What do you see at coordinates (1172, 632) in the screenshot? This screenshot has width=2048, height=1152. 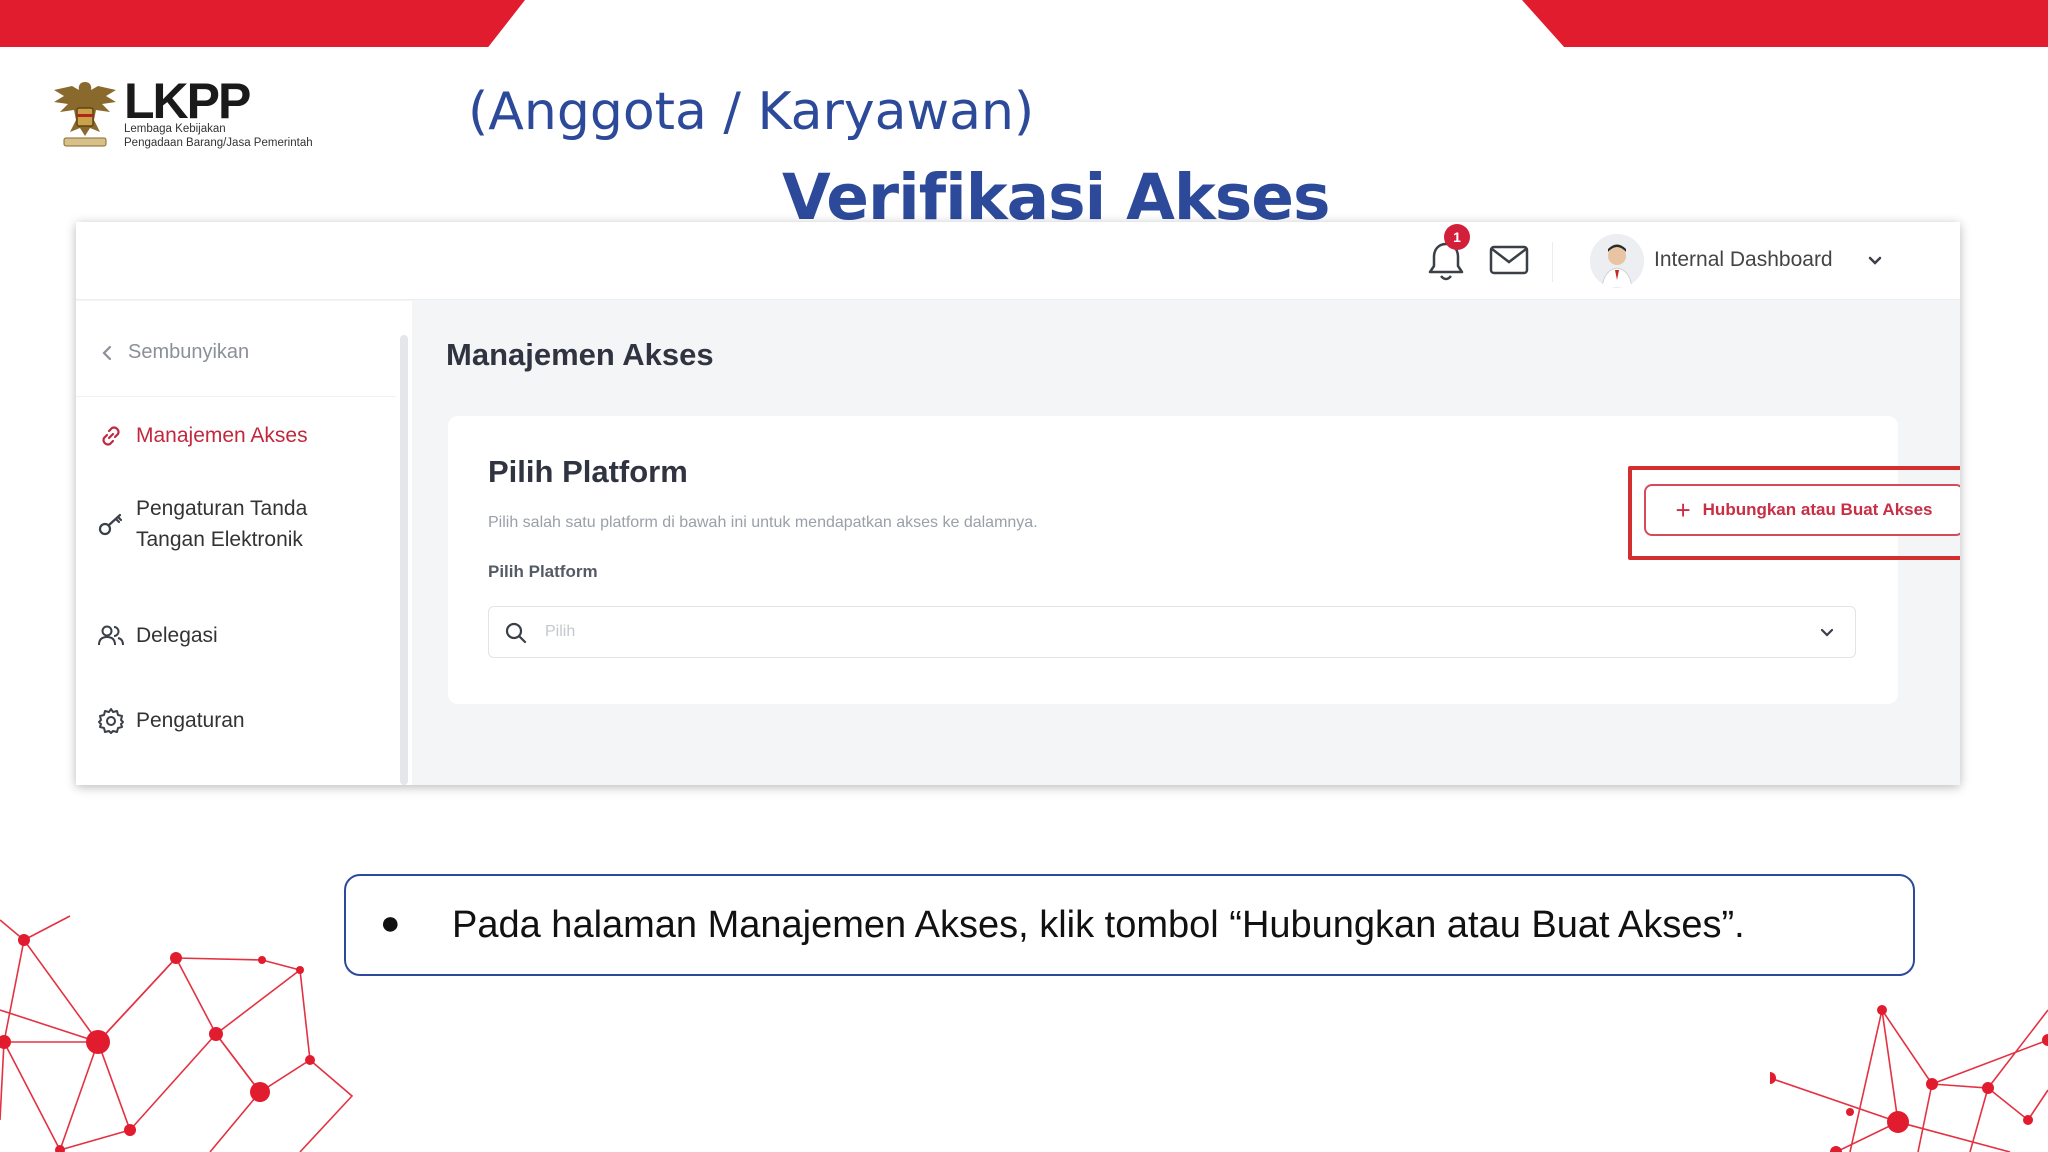 I see `platform-select: Pilih` at bounding box center [1172, 632].